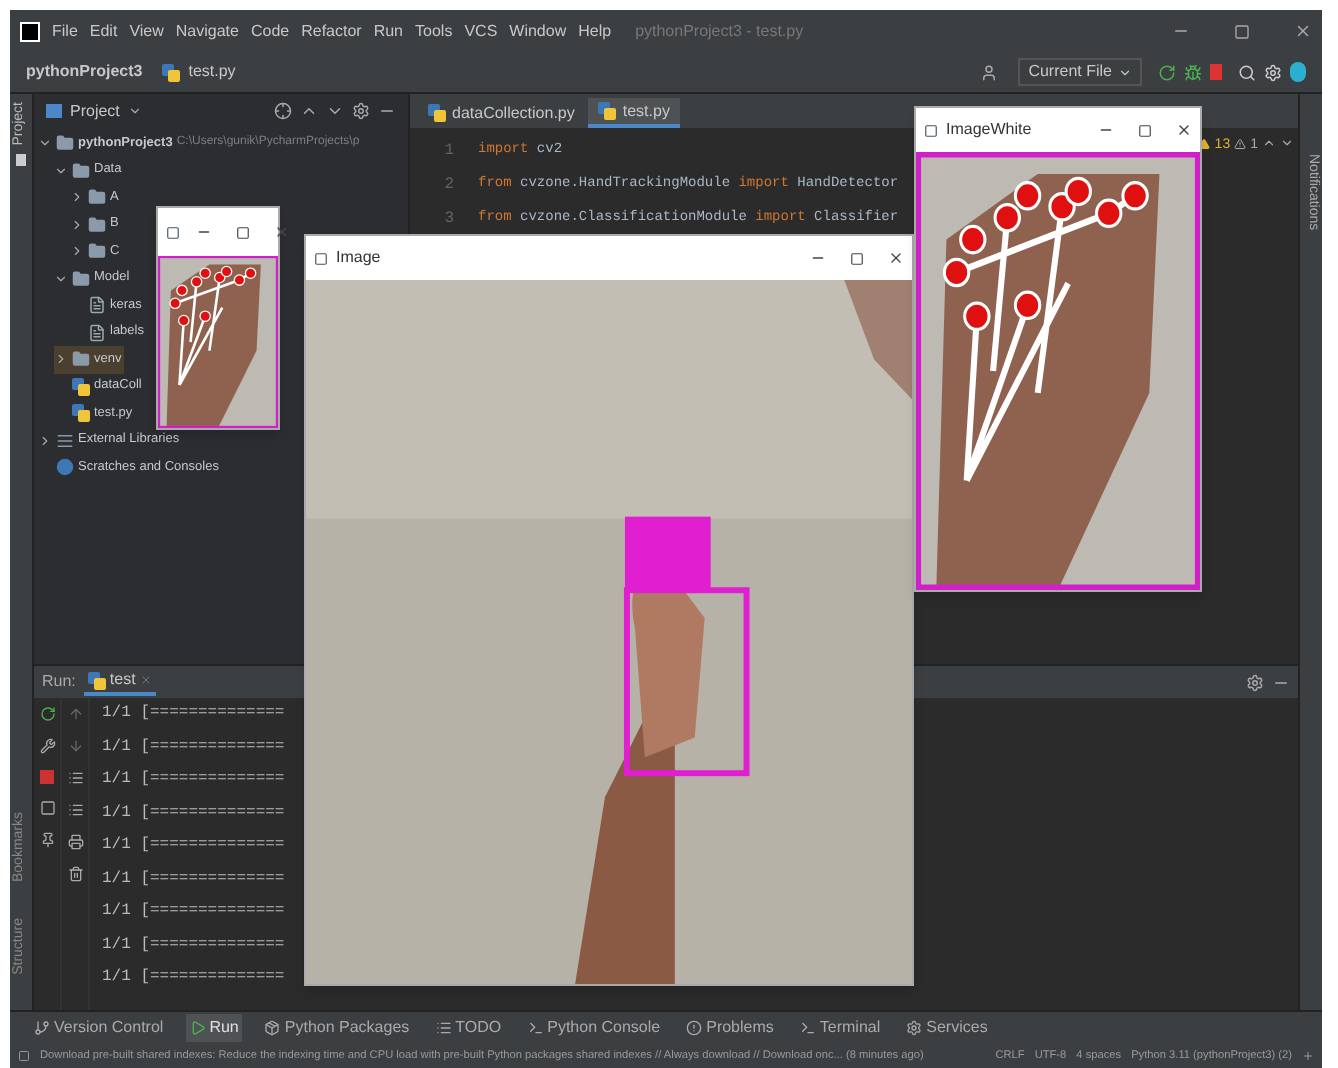  What do you see at coordinates (1240, 144) in the screenshot?
I see `weak-warning-icon` at bounding box center [1240, 144].